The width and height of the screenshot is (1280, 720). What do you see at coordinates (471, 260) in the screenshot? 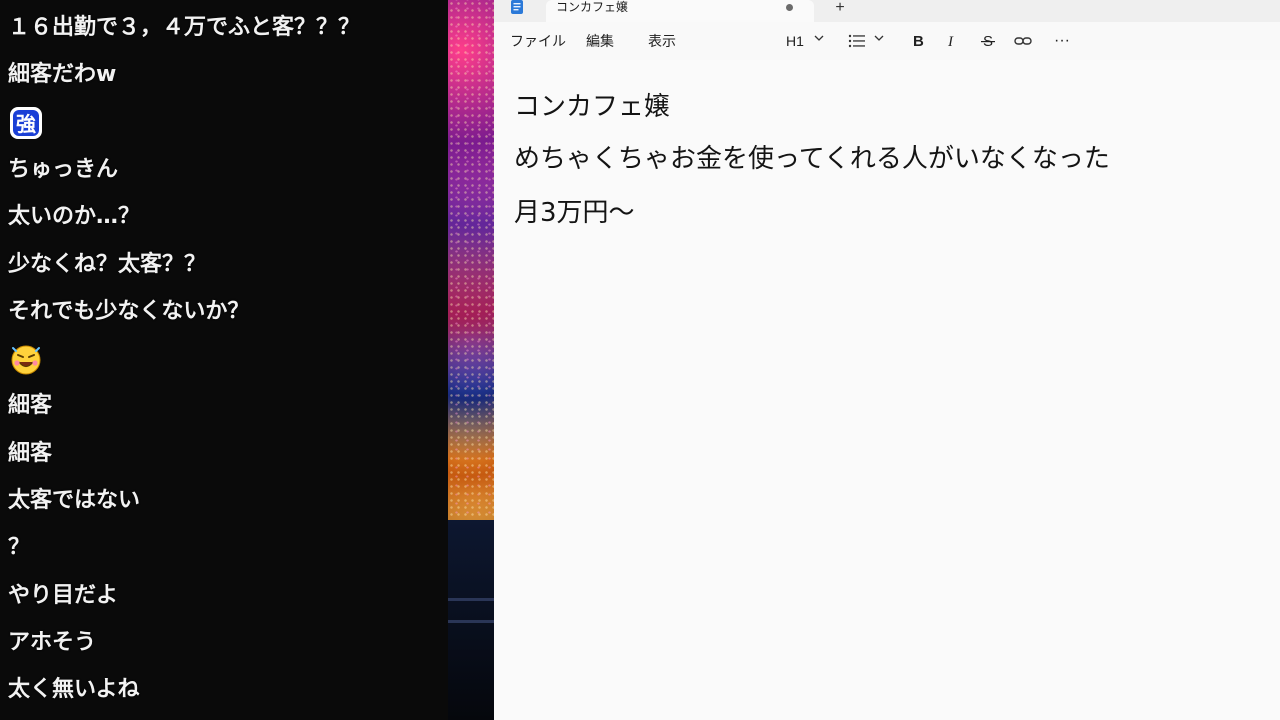
I see `fireworks-sparkles` at bounding box center [471, 260].